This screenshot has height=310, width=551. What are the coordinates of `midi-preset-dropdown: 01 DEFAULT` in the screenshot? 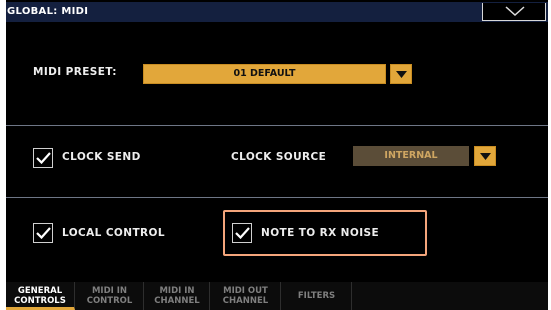 It's located at (264, 74).